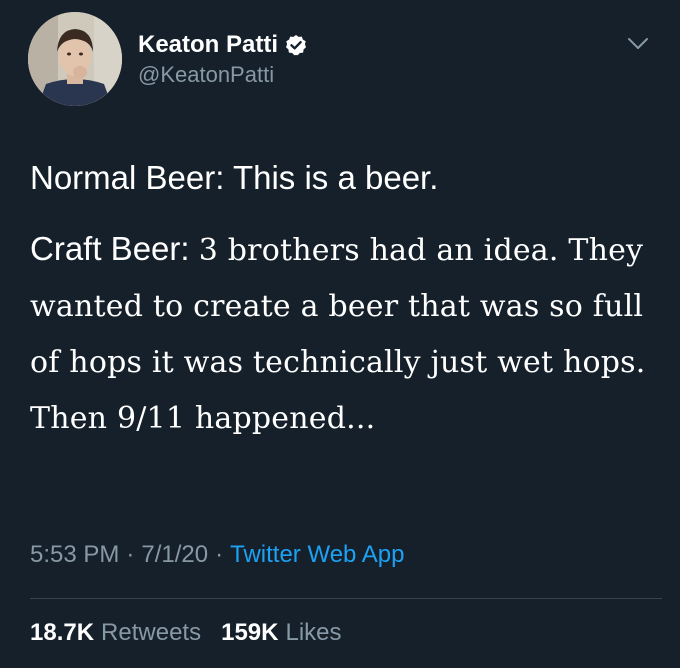 Image resolution: width=680 pixels, height=668 pixels. Describe the element at coordinates (74, 555) in the screenshot. I see `tweet-time: 5:53 PM` at that location.